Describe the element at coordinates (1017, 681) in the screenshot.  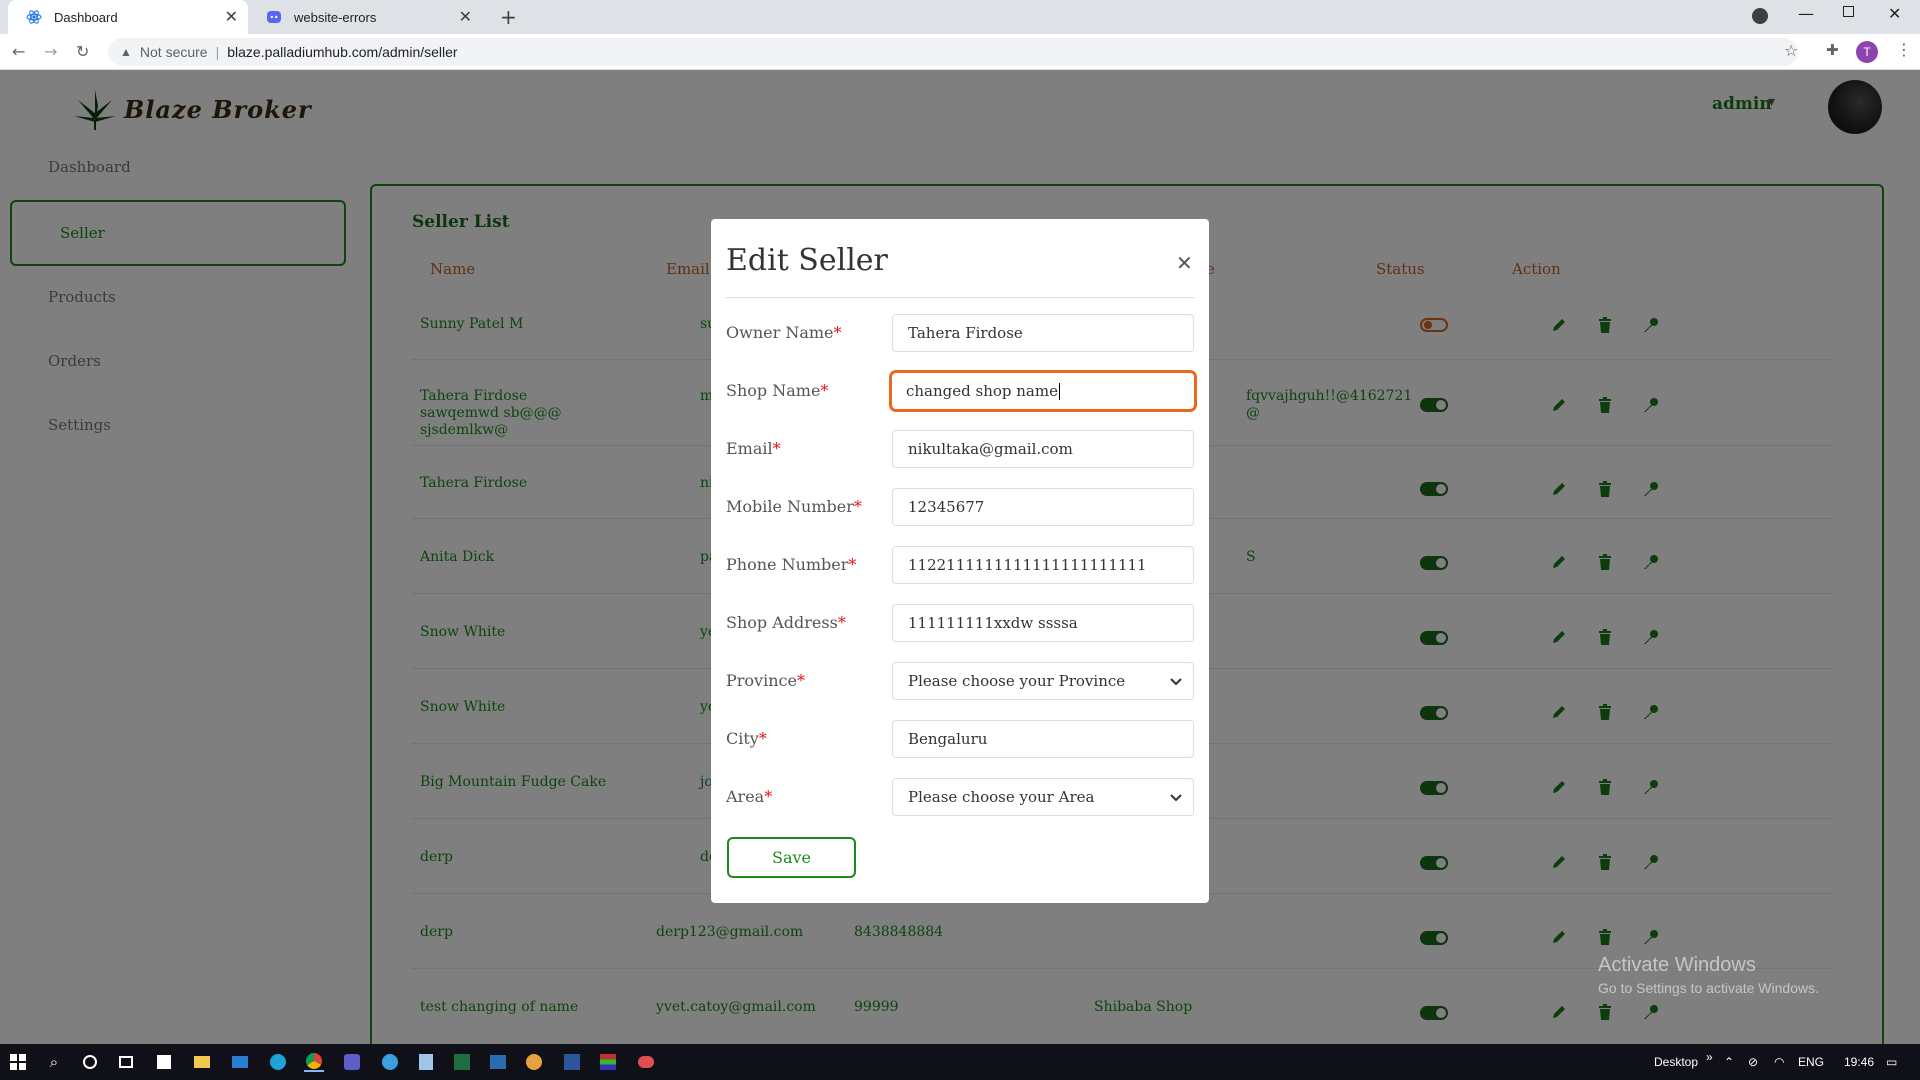
I see `select-value: Please choose your Province` at that location.